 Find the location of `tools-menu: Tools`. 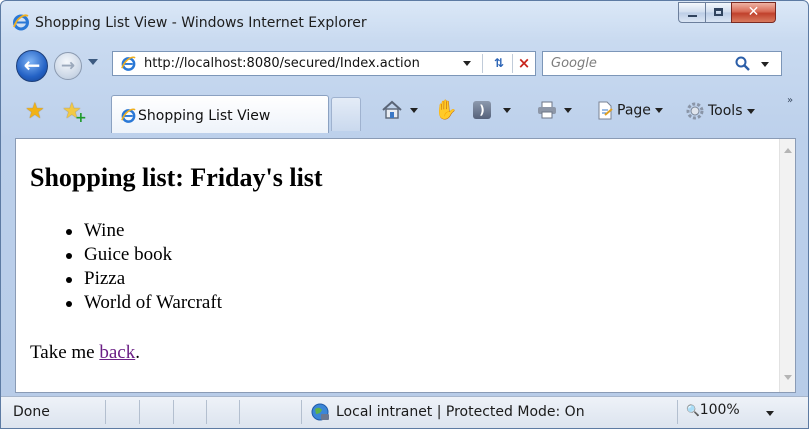

tools-menu: Tools is located at coordinates (720, 111).